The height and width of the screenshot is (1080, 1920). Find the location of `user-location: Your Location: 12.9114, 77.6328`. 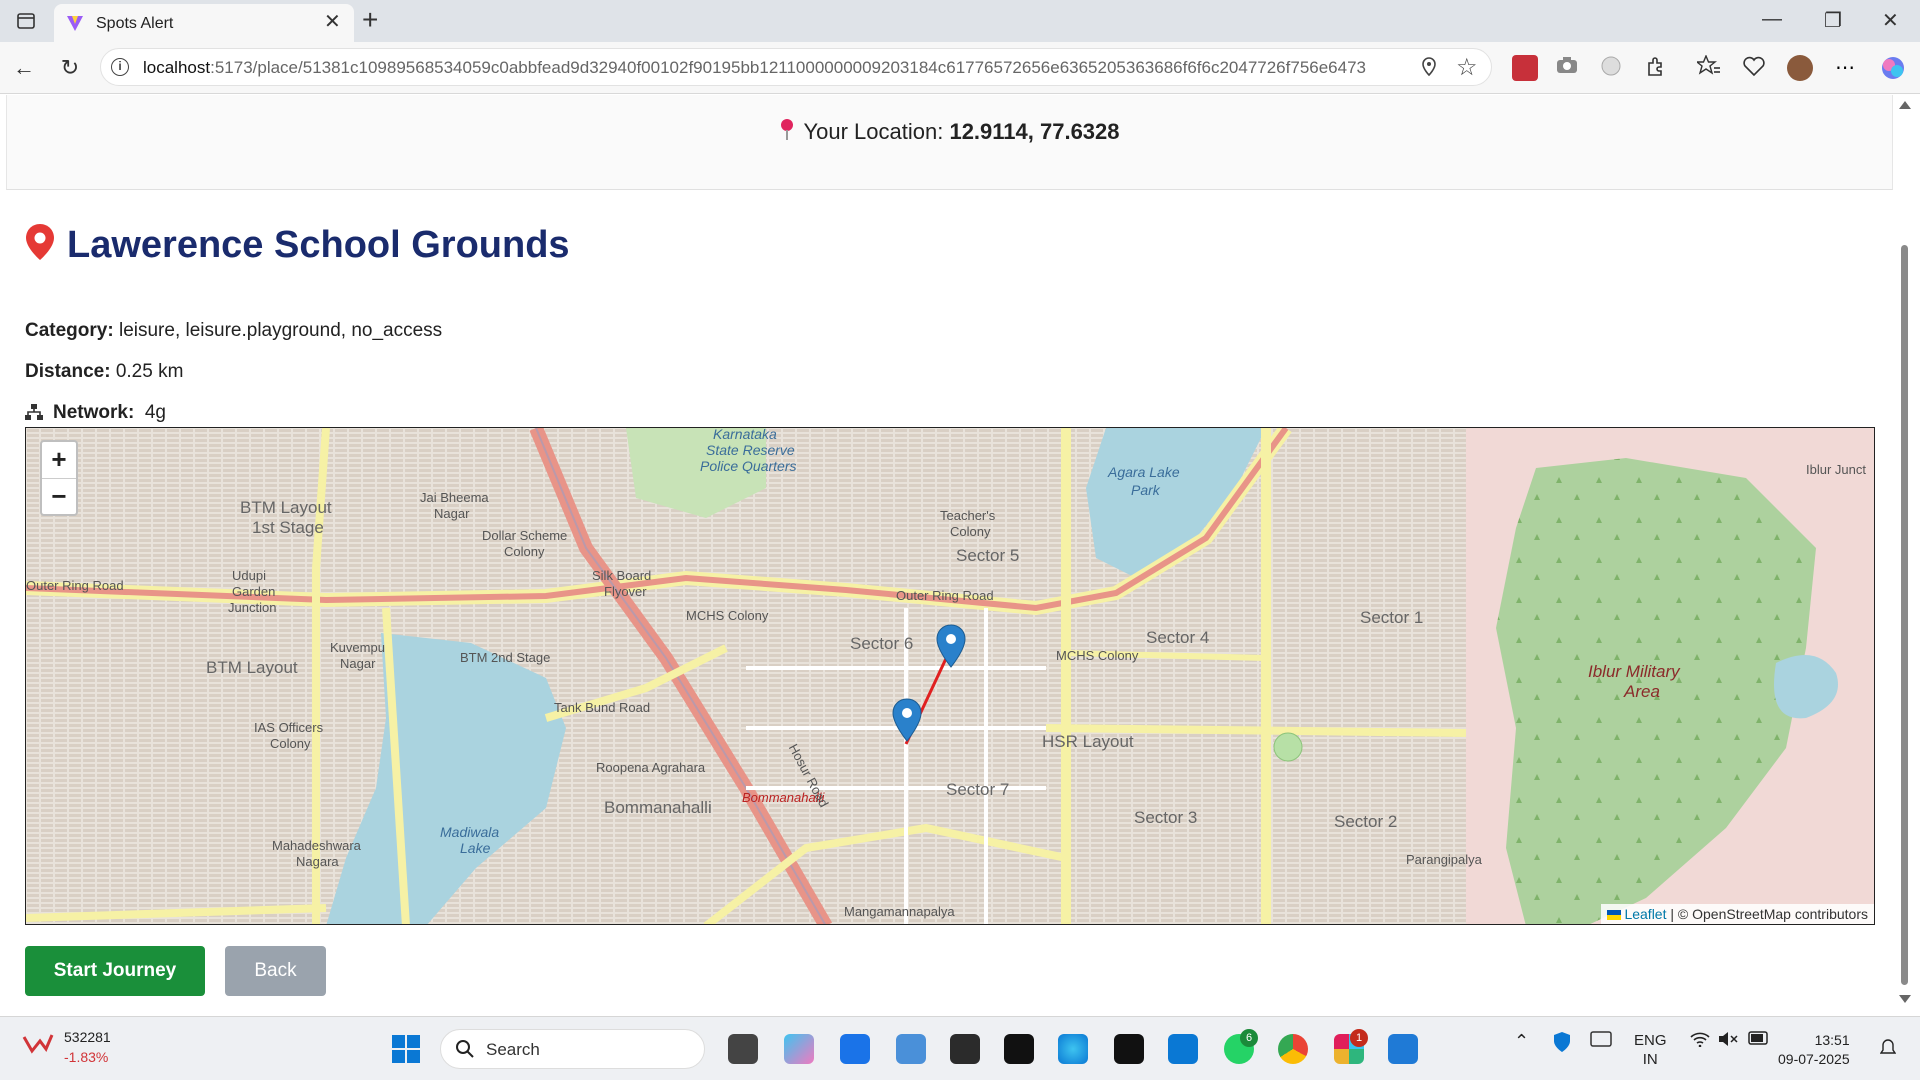

user-location: Your Location: 12.9114, 77.6328 is located at coordinates (949, 133).